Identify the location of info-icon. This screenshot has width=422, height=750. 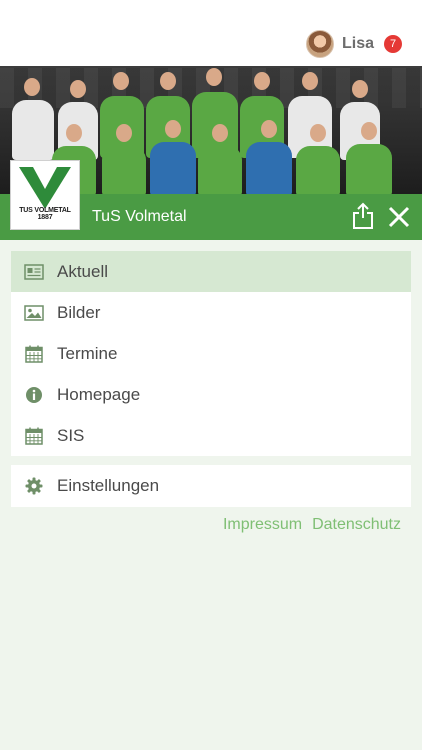
(34, 395).